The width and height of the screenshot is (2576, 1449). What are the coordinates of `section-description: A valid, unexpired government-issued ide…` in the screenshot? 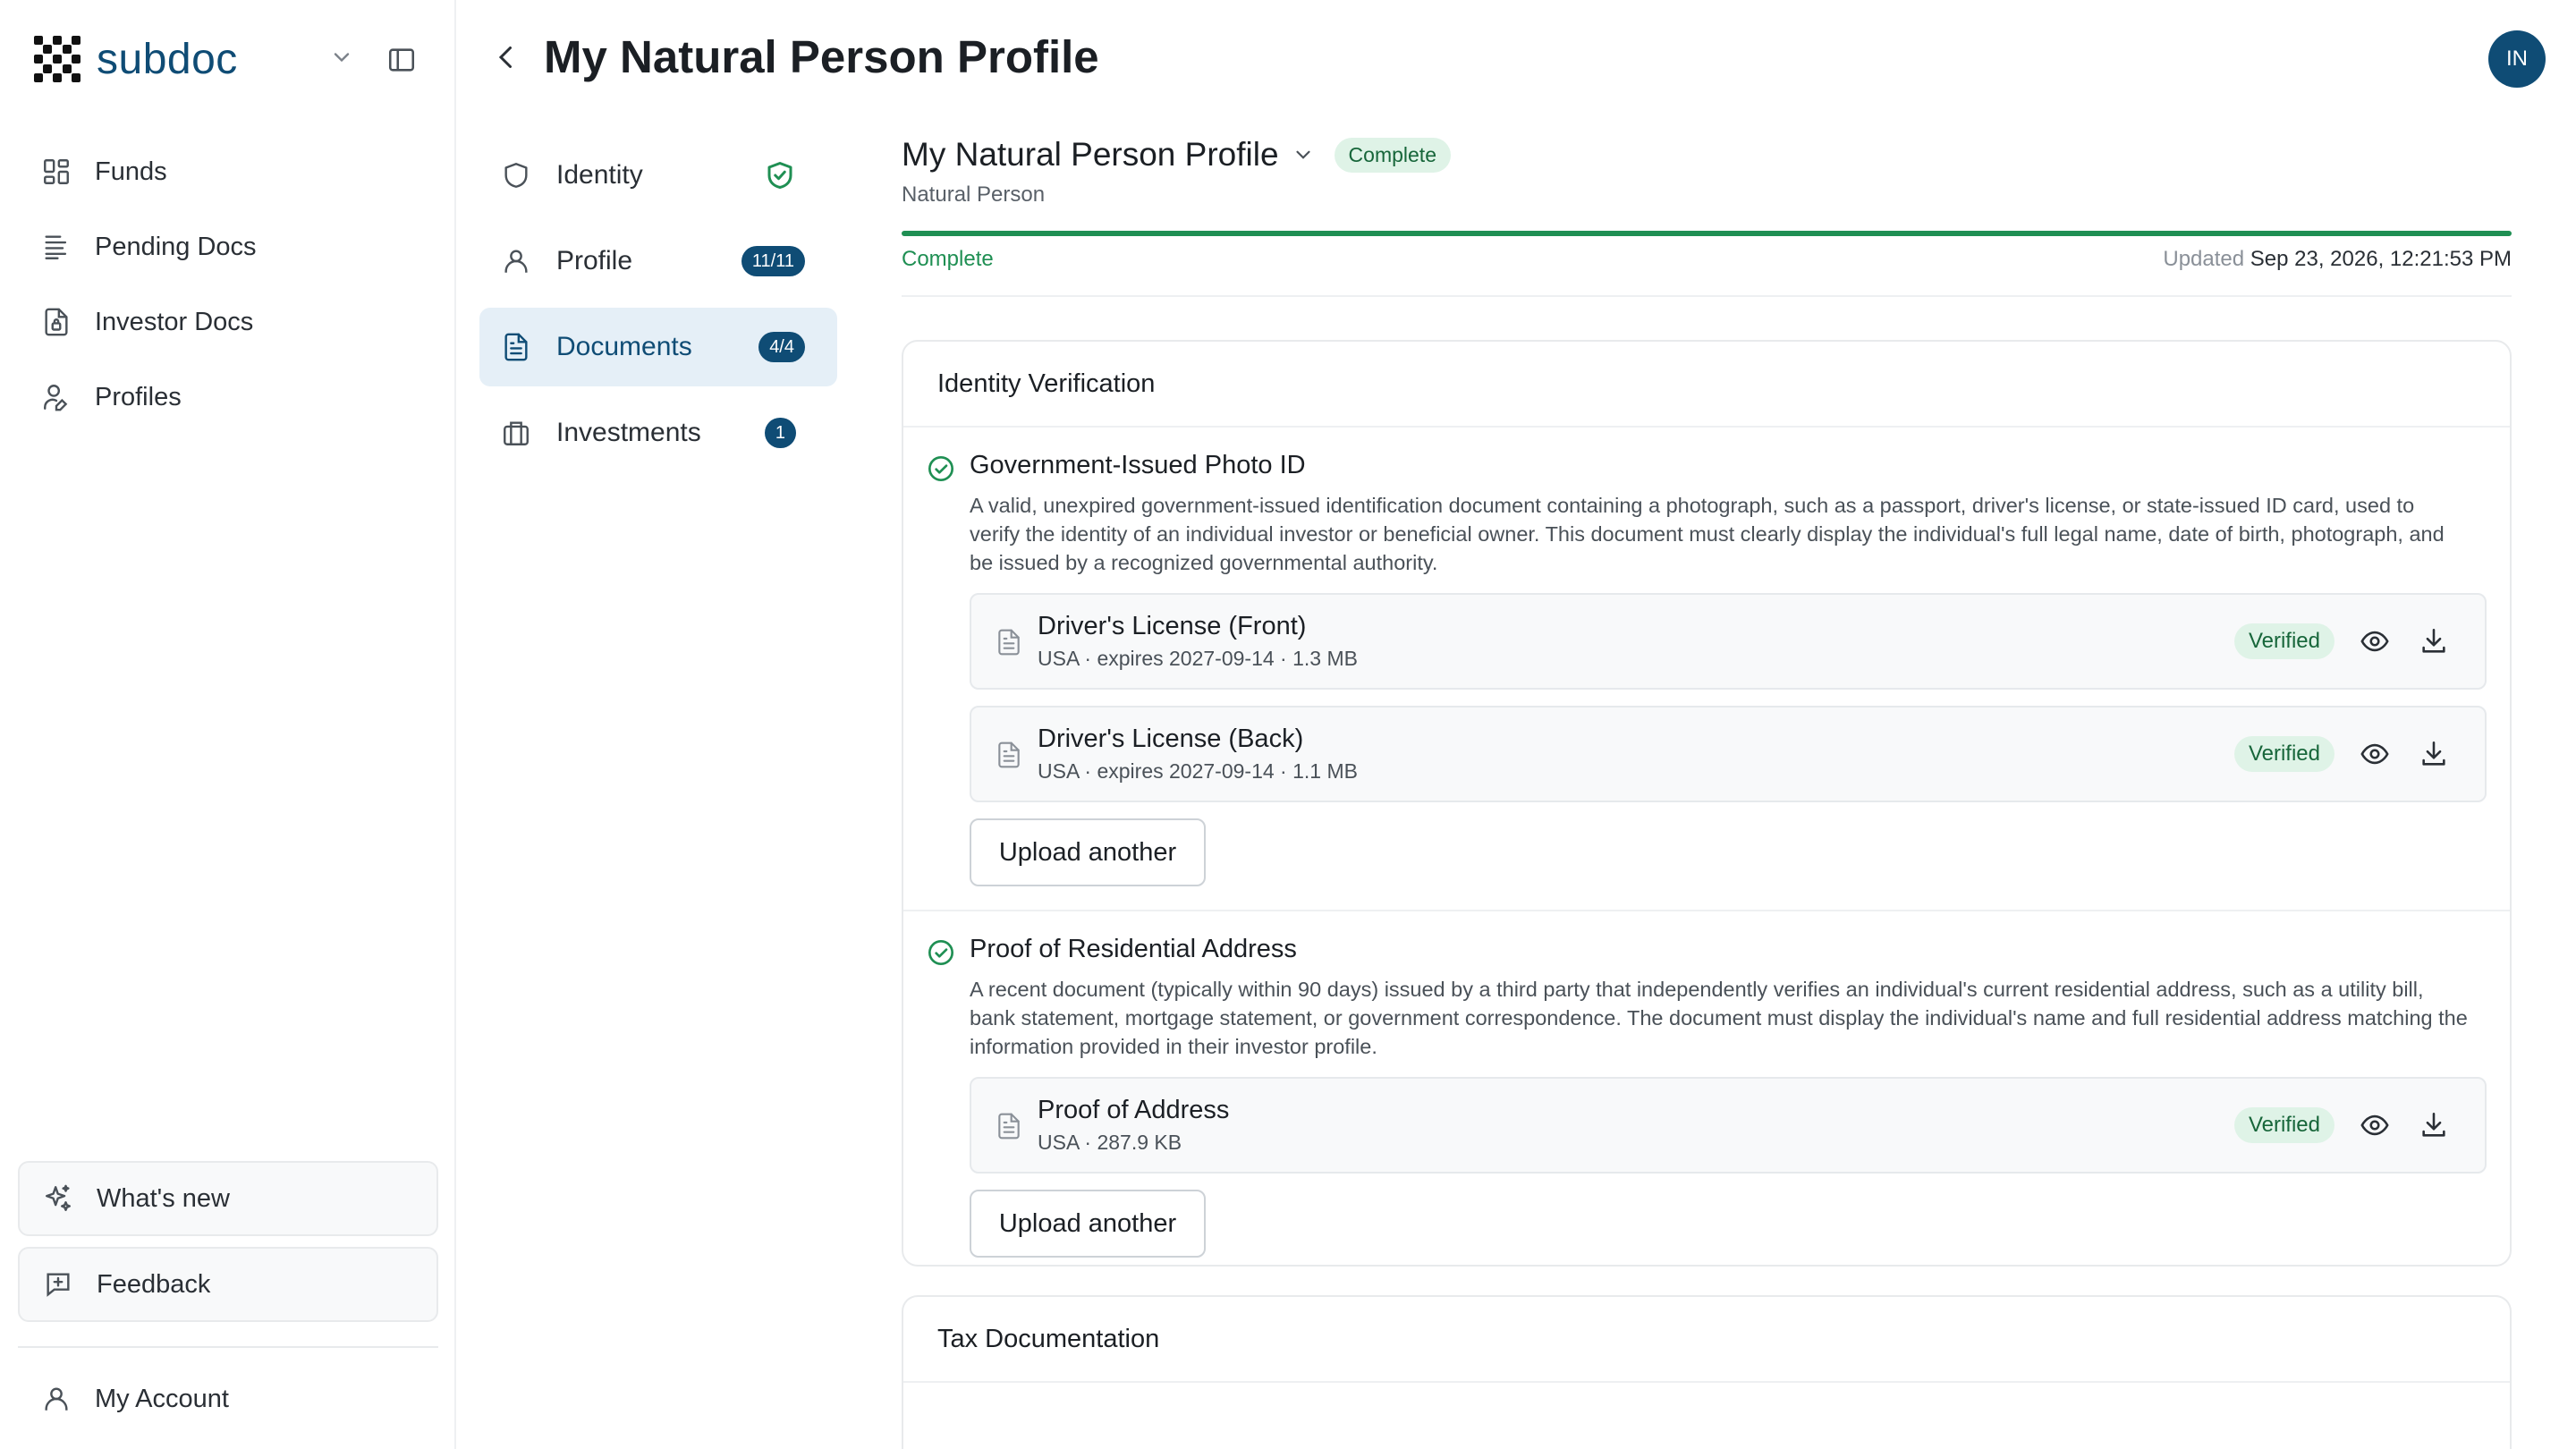 It's located at (1707, 534).